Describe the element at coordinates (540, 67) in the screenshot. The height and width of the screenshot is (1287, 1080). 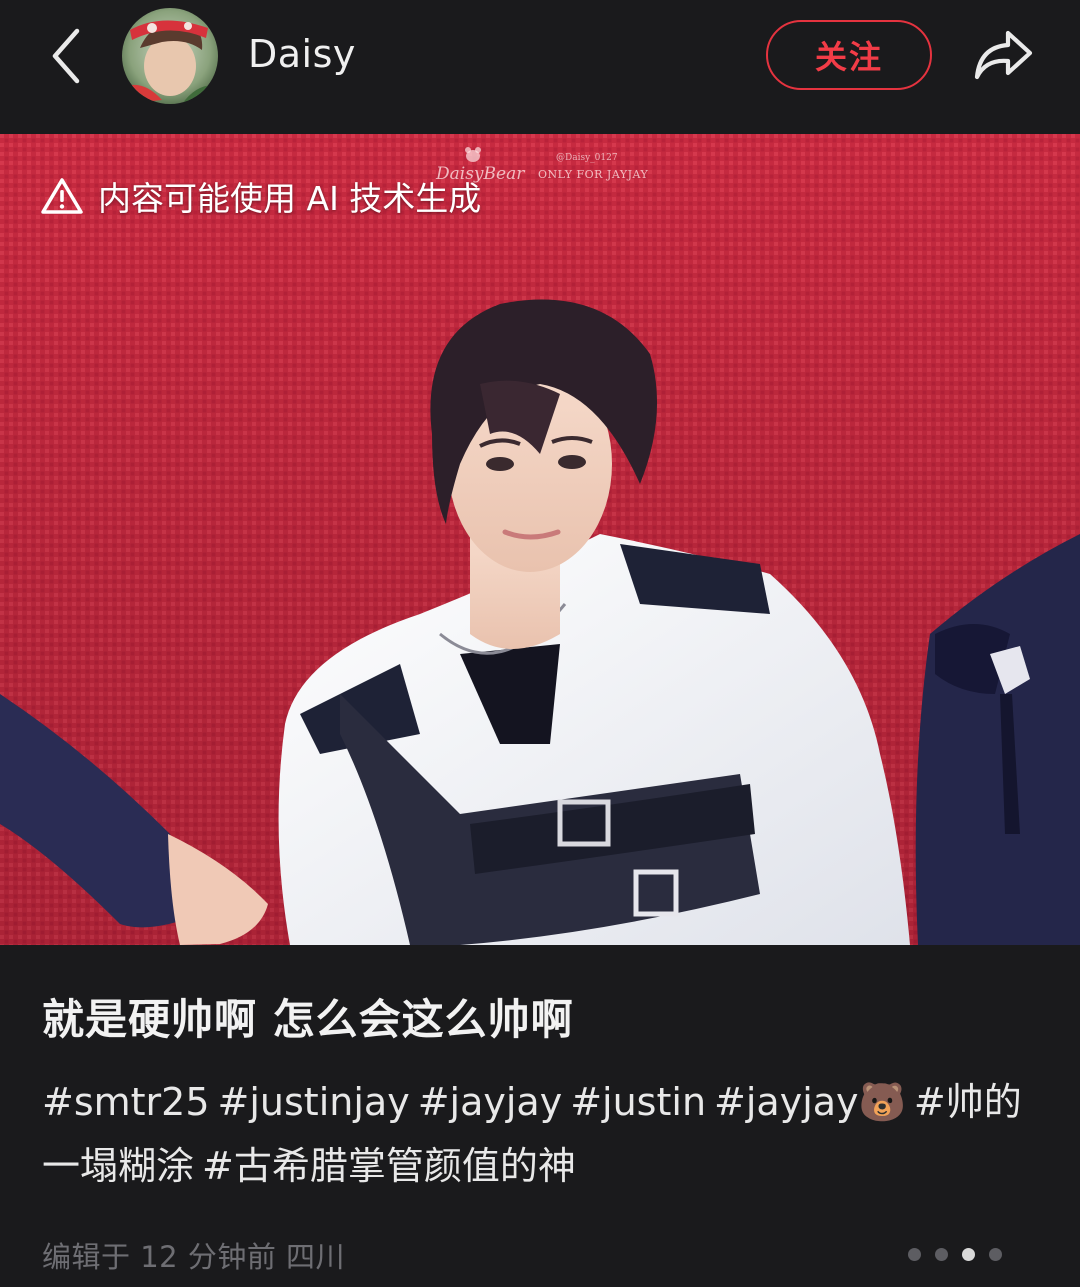
I see `top-bar: Daisy 关注` at that location.